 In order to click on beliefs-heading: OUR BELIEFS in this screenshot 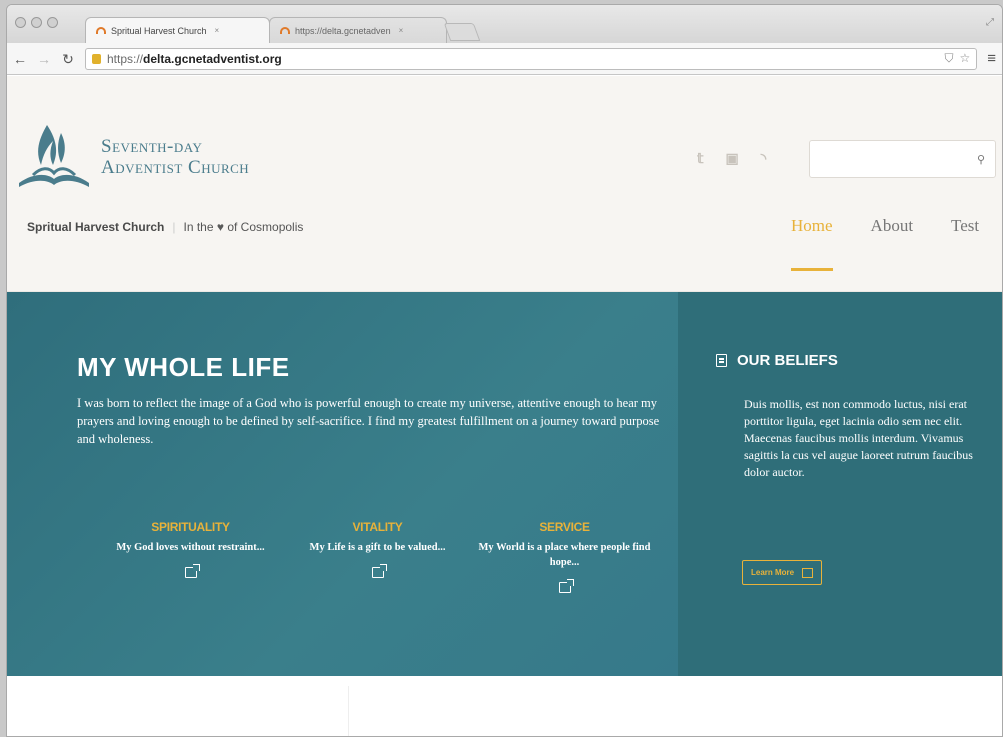, I will do `click(777, 360)`.